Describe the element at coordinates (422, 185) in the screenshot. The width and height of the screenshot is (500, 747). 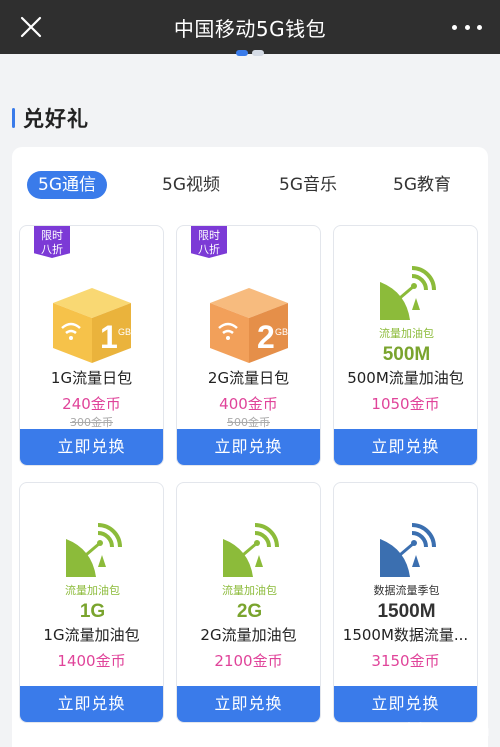
I see `tab-5g-education: 5G教育` at that location.